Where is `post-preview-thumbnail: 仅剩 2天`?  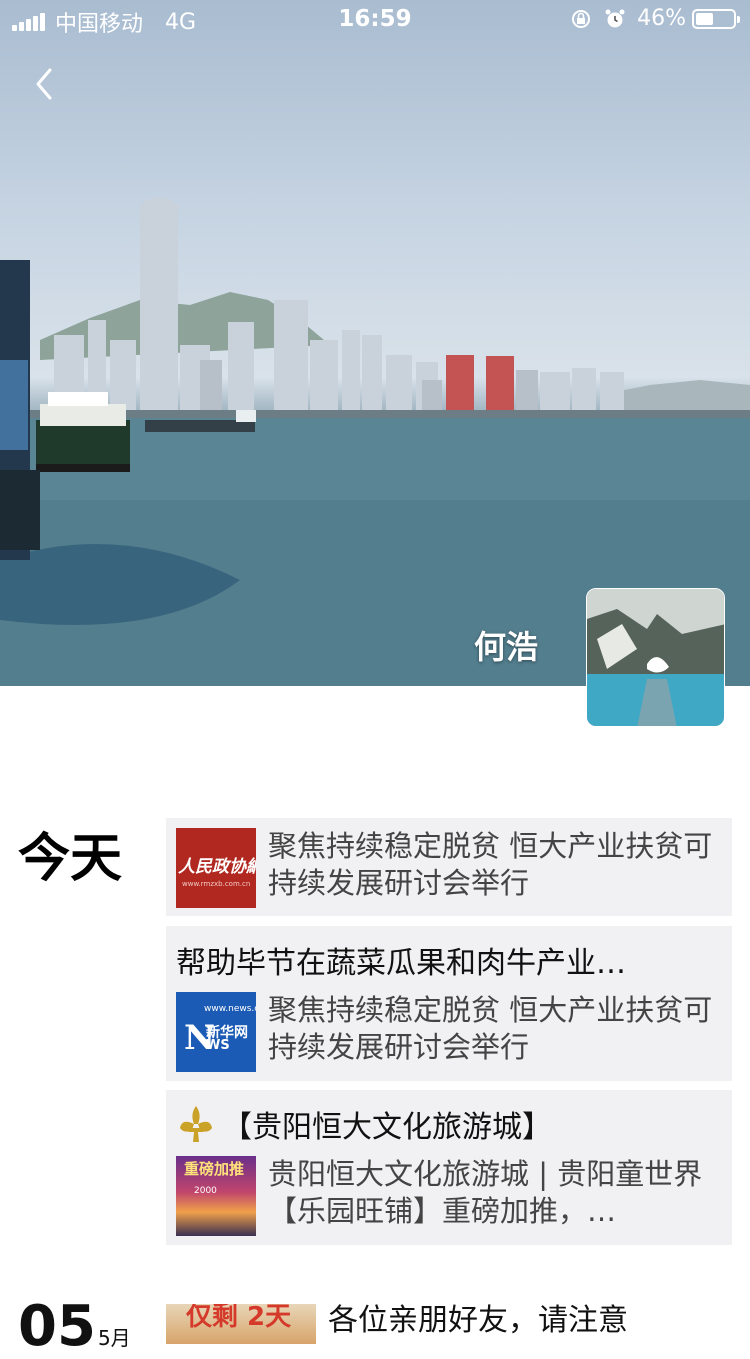 post-preview-thumbnail: 仅剩 2天 is located at coordinates (241, 1324).